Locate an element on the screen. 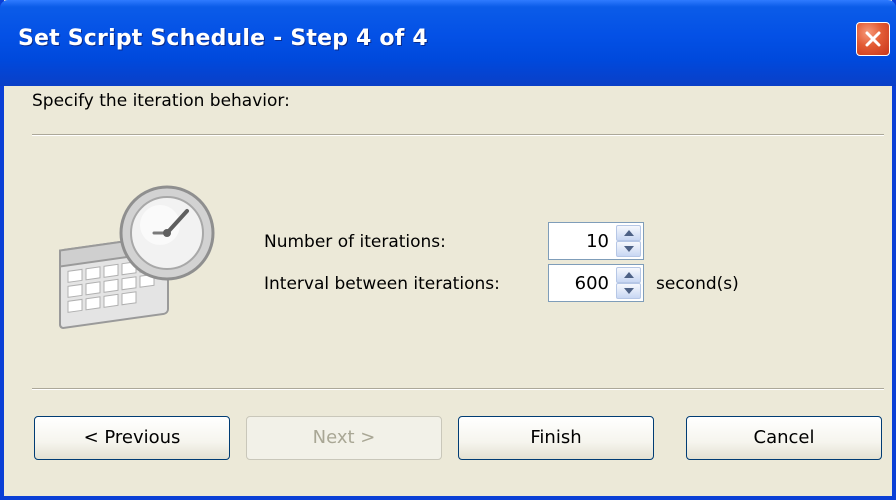 This screenshot has height=500, width=896. window-title: Set Script Schedule - Step 4 of 4 is located at coordinates (223, 38).